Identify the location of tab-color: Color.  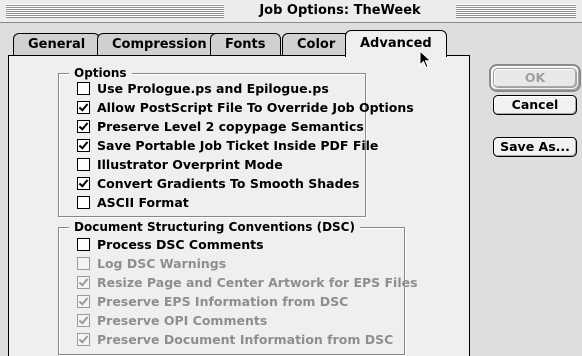
(316, 44).